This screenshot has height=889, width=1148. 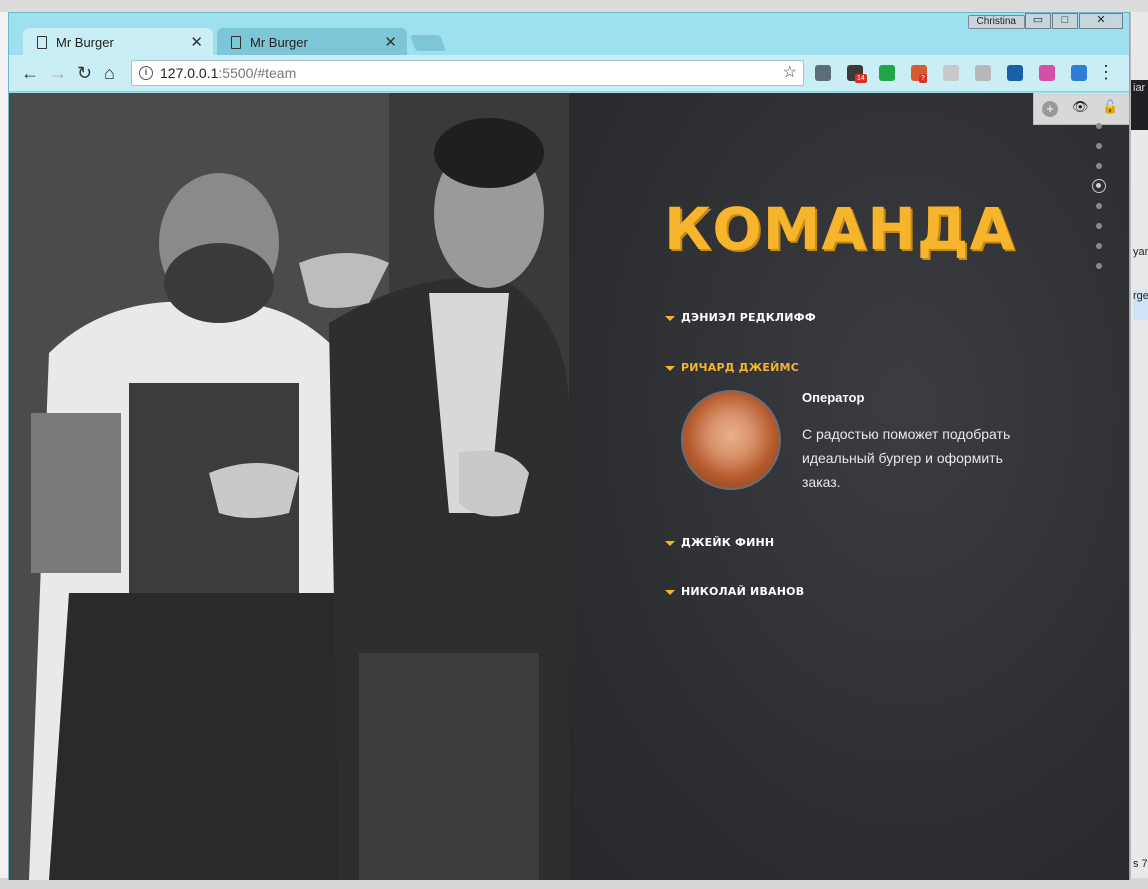 I want to click on browser-toolbar: ← → ↻ ⌂ i 127.0.0.1:5500/#team ☆ 14? ⋮, so click(x=569, y=73).